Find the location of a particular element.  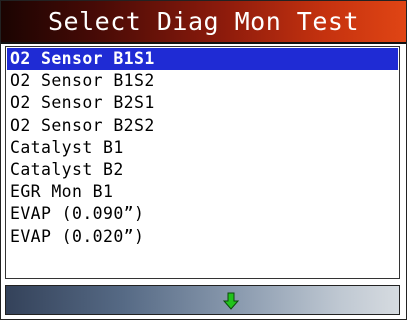

list-item: EVAP (0.020”) is located at coordinates (202, 237).